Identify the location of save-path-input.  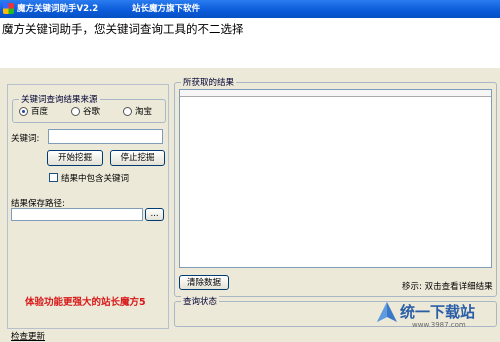
(77, 214).